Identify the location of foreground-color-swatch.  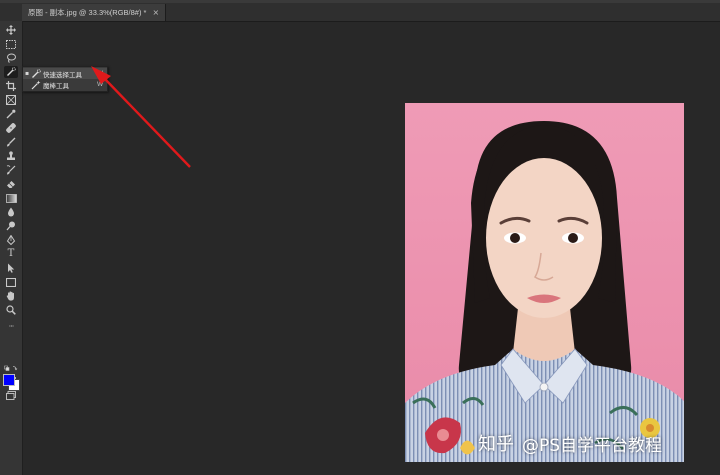
(9, 380).